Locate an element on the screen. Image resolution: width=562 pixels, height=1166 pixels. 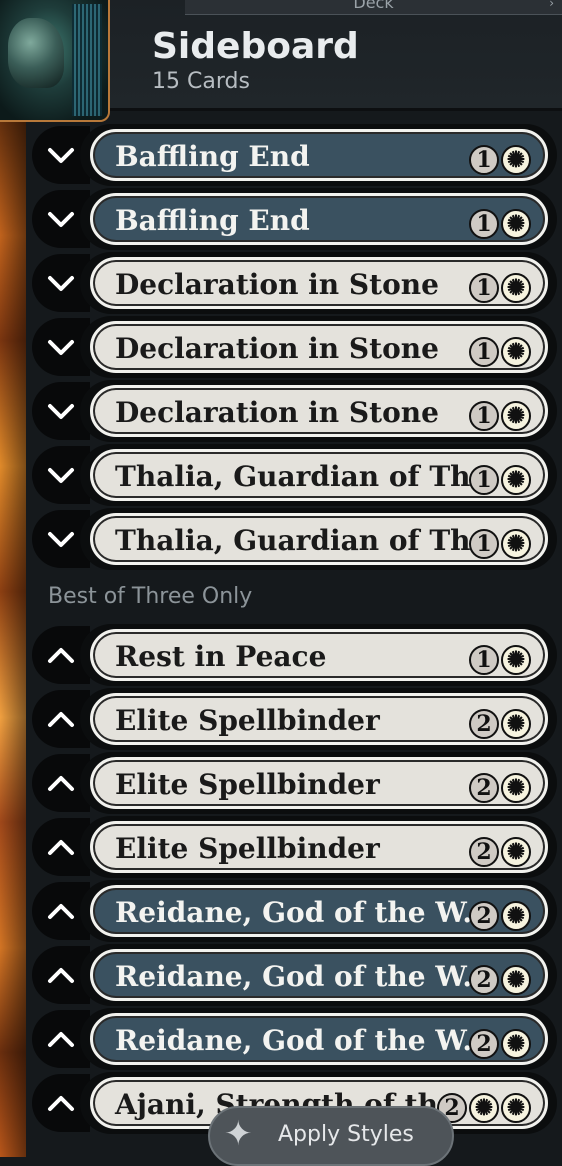
card-name: Rest in Peace is located at coordinates (221, 656).